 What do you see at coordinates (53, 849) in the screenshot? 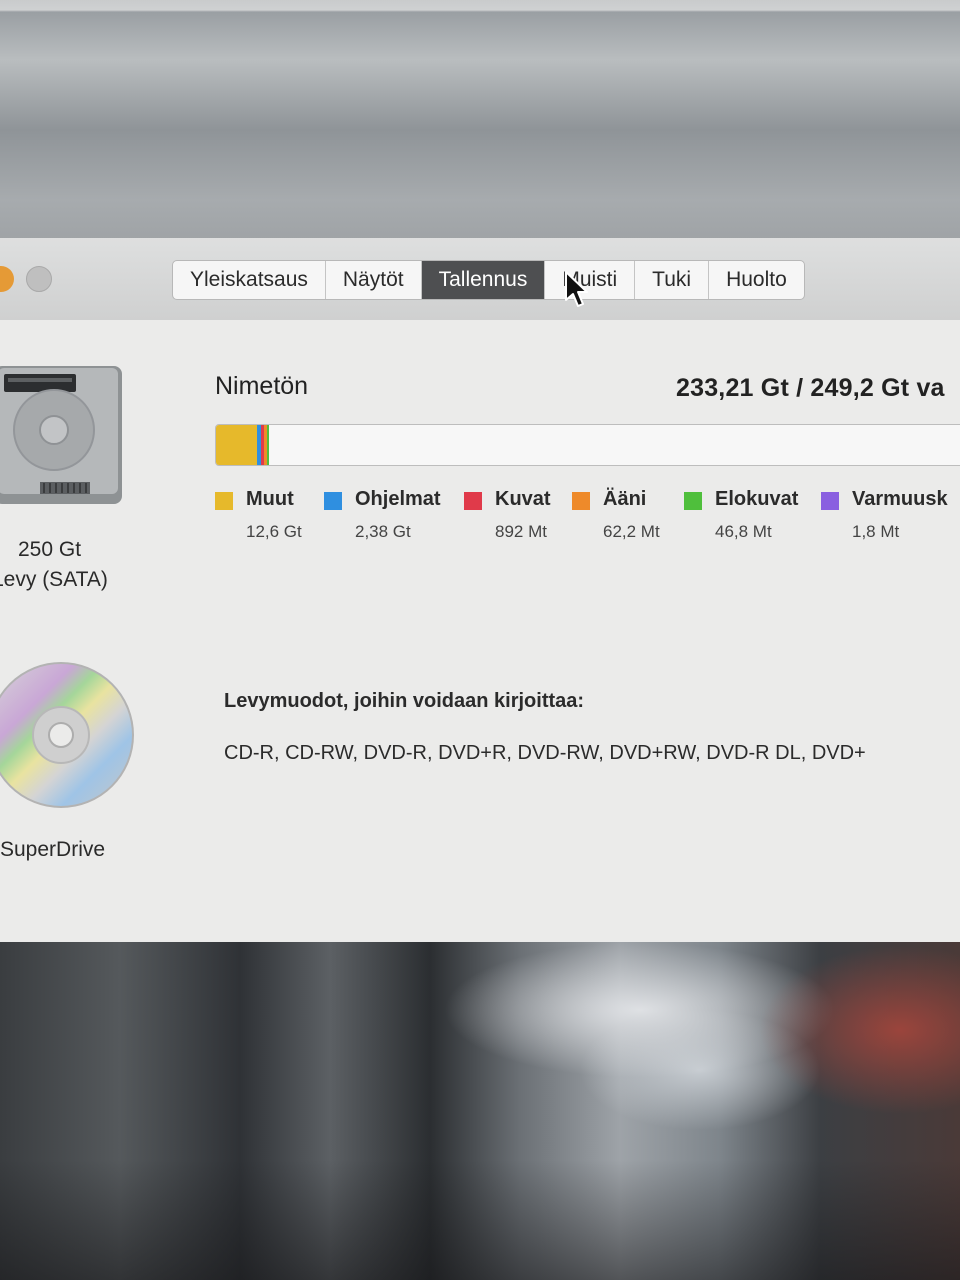
I see `optical-drive-name: SuperDrive` at bounding box center [53, 849].